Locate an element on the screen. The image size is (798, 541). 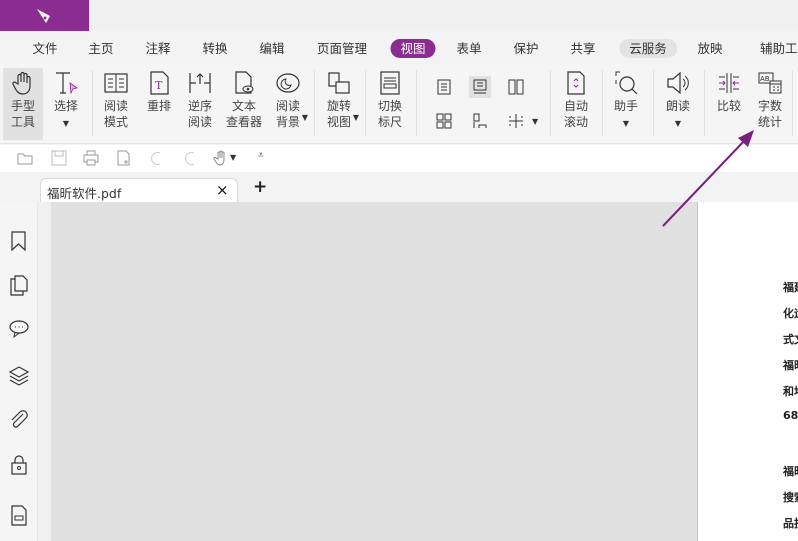
hand-tool-button: 手型 工具 is located at coordinates (23, 104).